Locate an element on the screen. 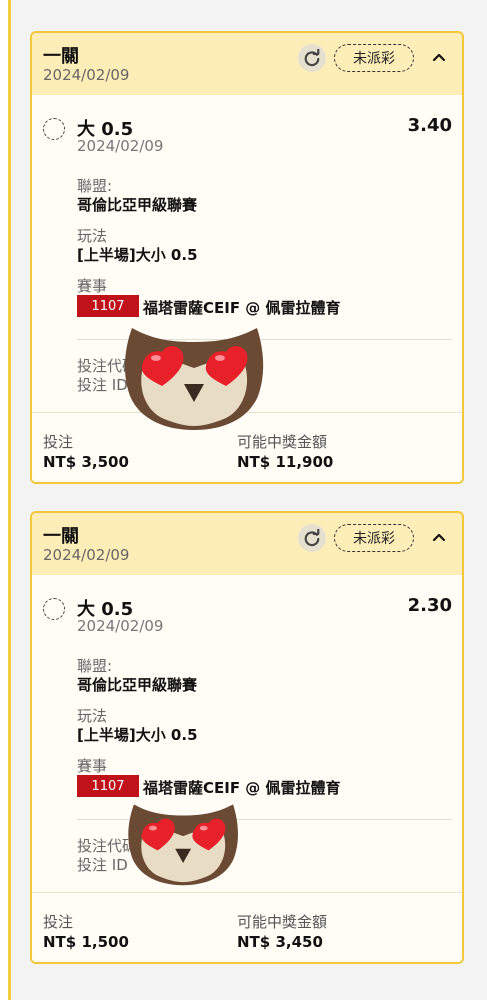 The height and width of the screenshot is (1000, 487). payout-value: NT$ 3,450 is located at coordinates (280, 942).